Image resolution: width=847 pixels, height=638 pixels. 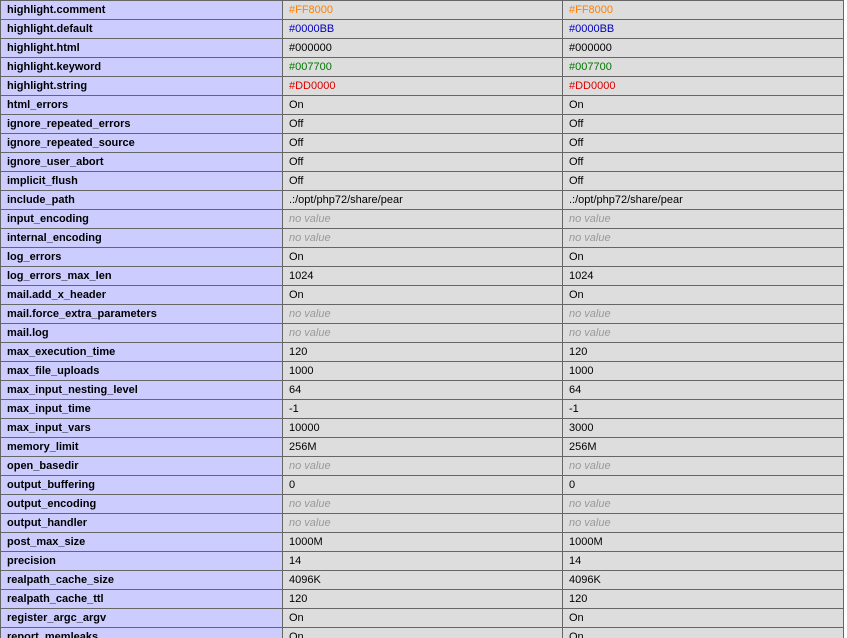 I want to click on config-row: mail.log no value no value, so click(x=422, y=333).